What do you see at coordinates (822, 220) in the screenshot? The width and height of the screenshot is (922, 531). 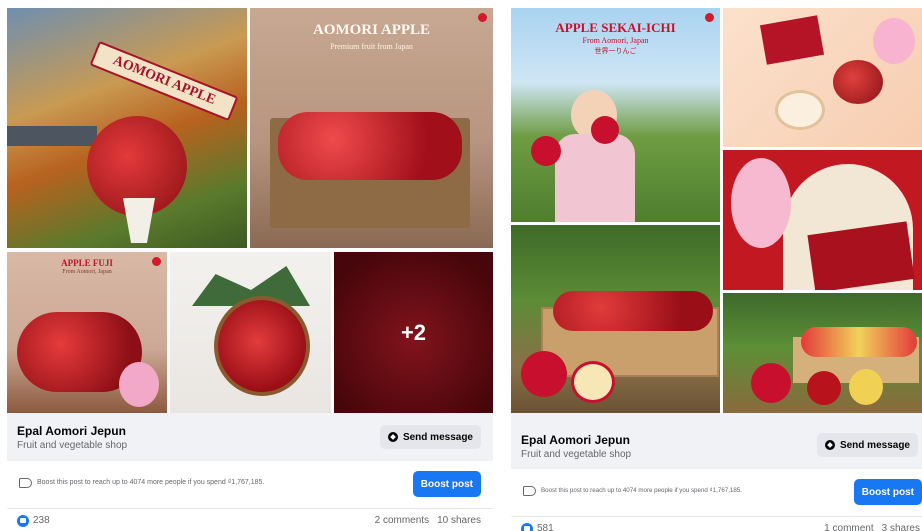 I see `photo-red-backdrop` at bounding box center [822, 220].